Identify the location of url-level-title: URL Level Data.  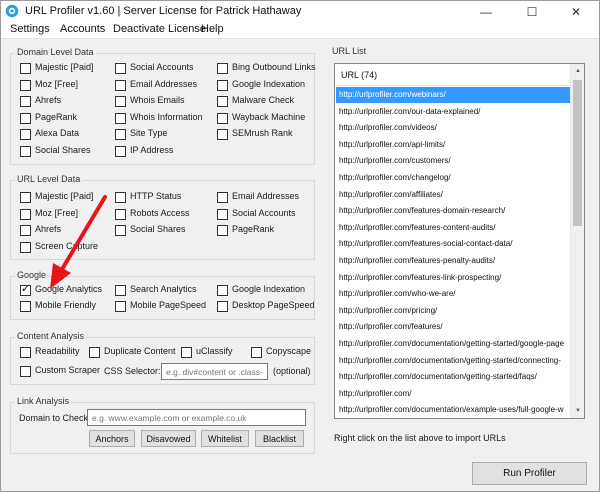
(49, 179).